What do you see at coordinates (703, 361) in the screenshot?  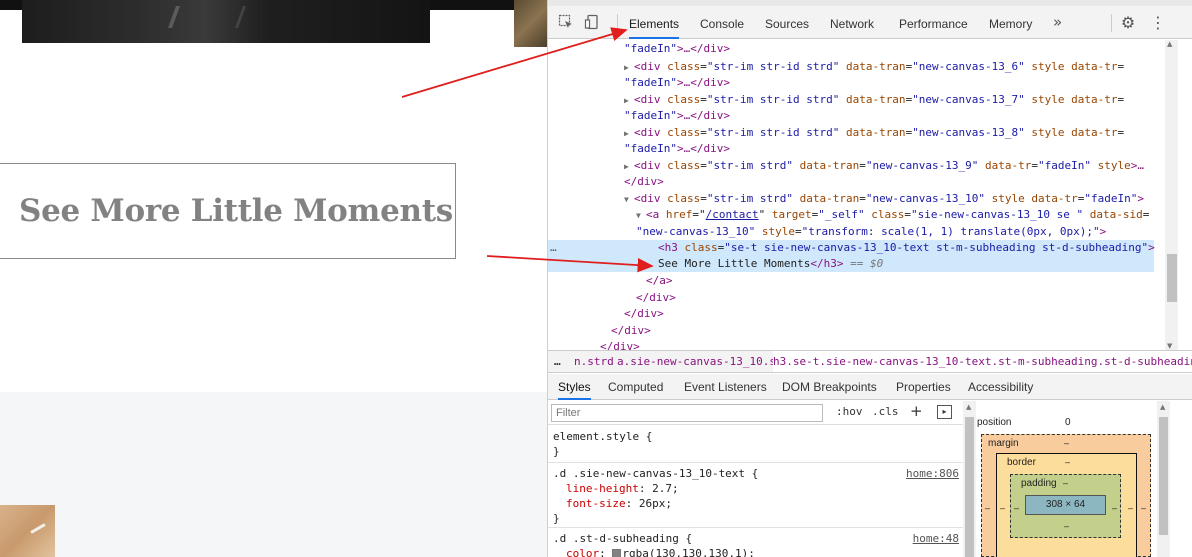 I see `breadcrumb-item: a.sie-new-canvas-13_10.se.` at bounding box center [703, 361].